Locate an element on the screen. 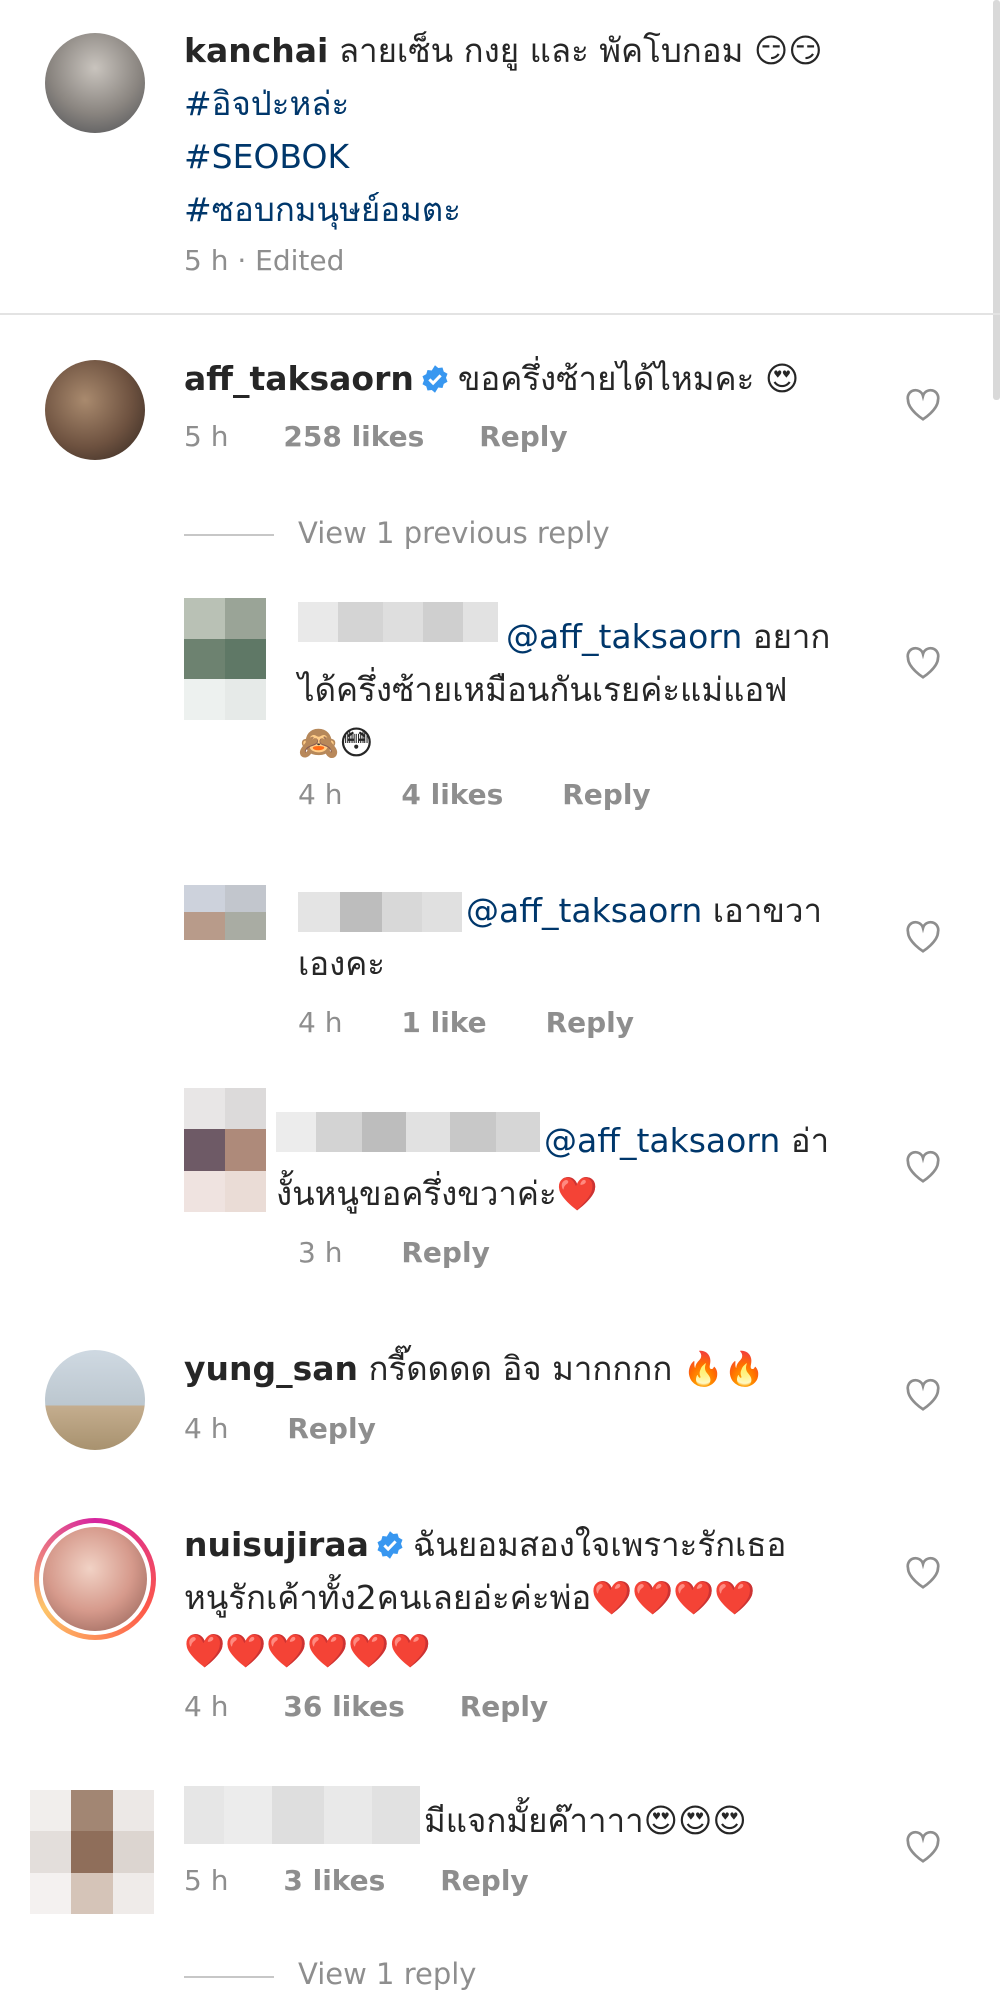  comment-time: 3 h is located at coordinates (320, 1252).